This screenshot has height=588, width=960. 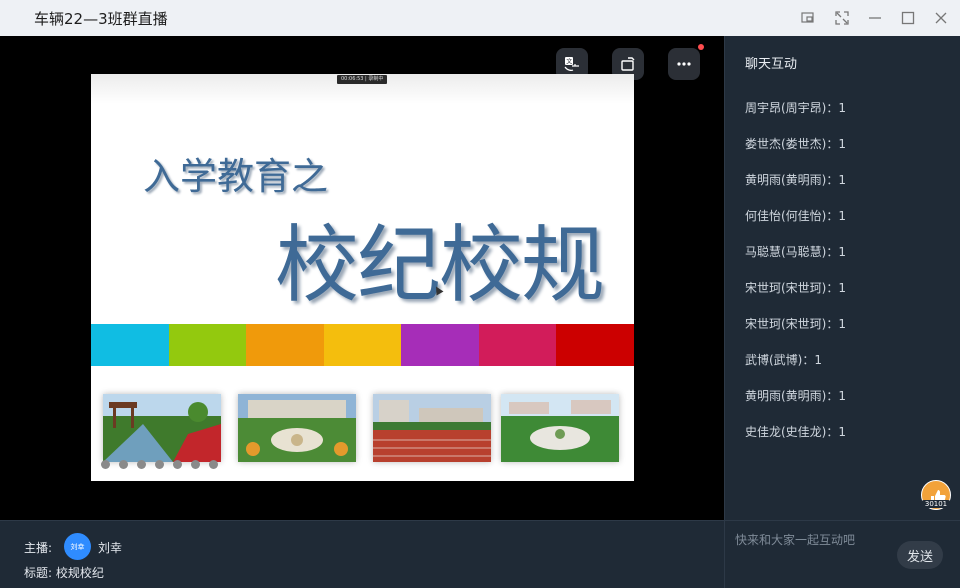 What do you see at coordinates (285, 345) in the screenshot?
I see `stripe-orange` at bounding box center [285, 345].